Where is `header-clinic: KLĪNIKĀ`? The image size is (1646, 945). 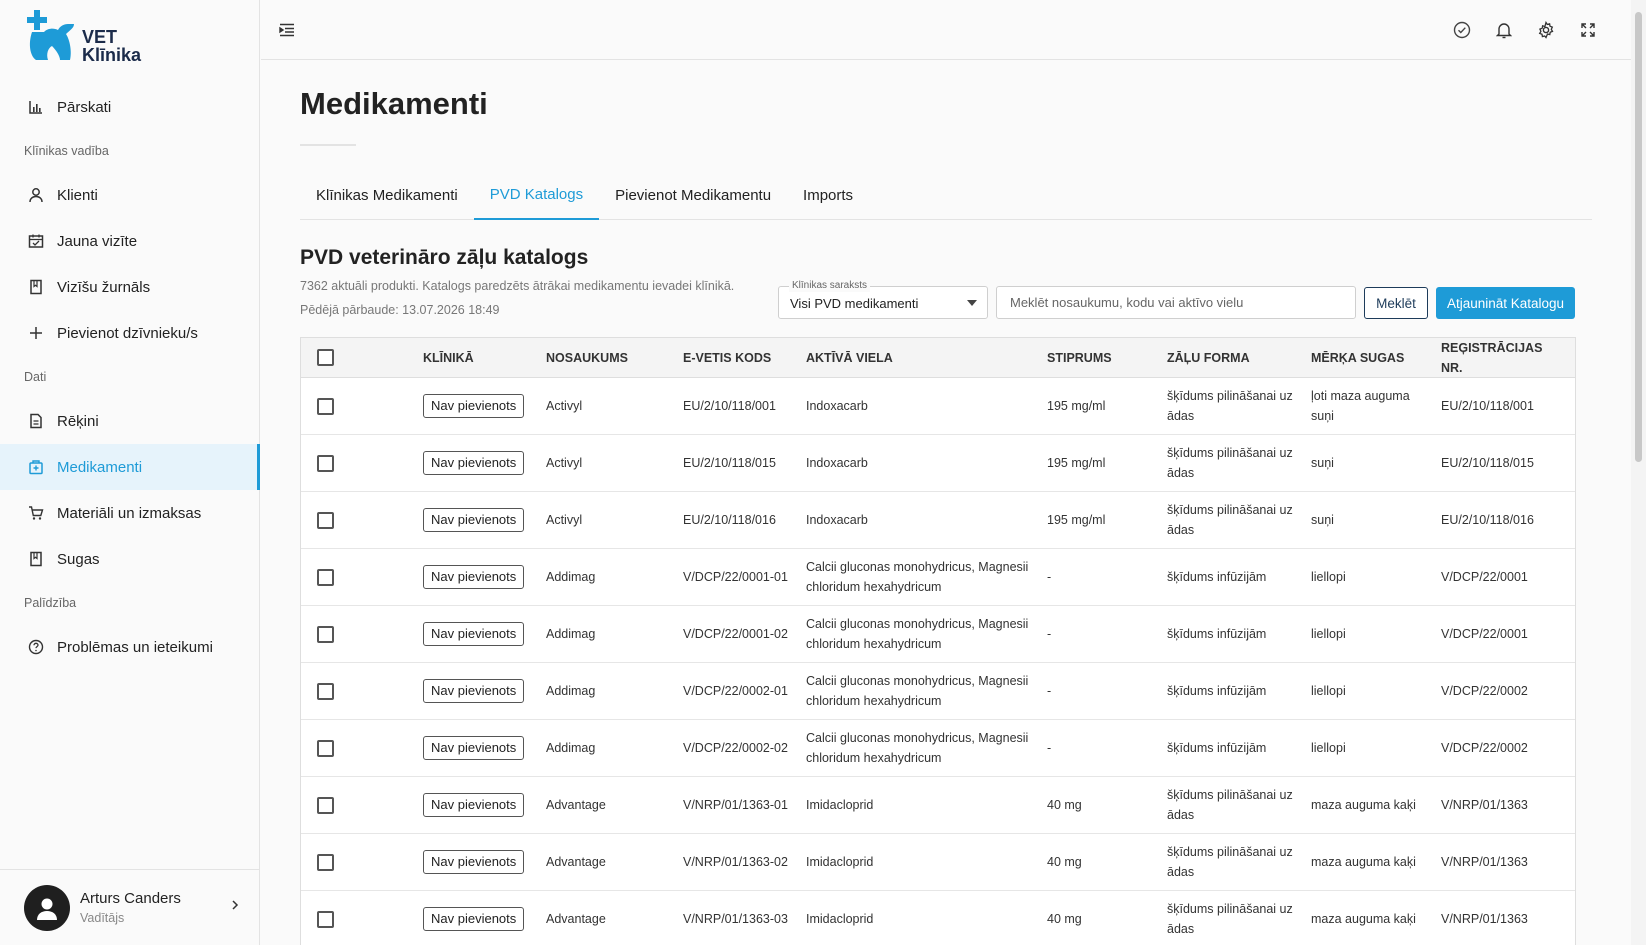 header-clinic: KLĪNIKĀ is located at coordinates (476, 358).